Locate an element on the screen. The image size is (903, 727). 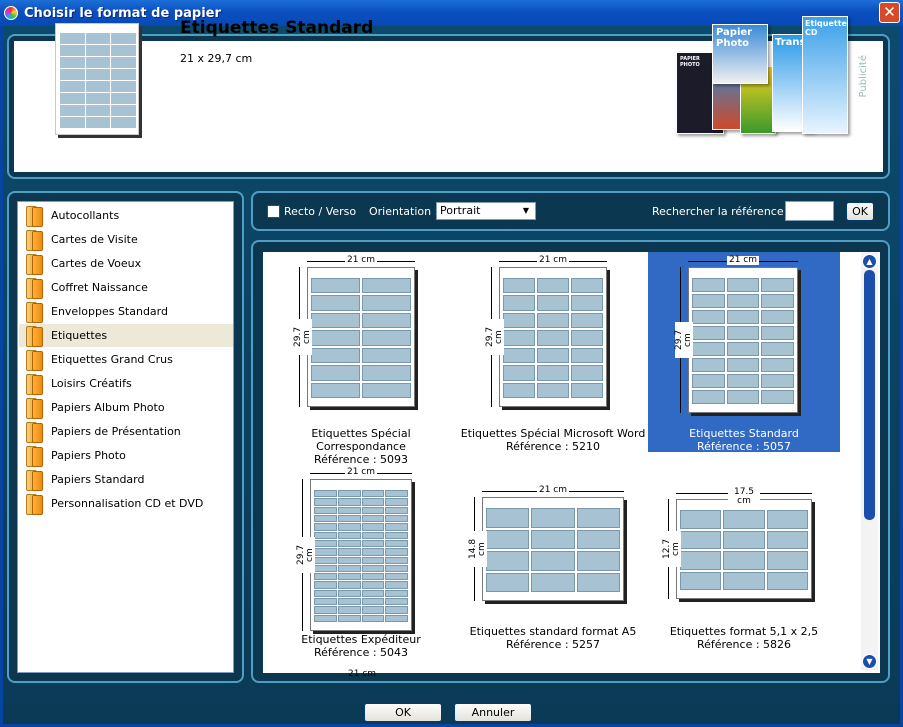
category-item: Etiquettes Grand Crus is located at coordinates (126, 359).